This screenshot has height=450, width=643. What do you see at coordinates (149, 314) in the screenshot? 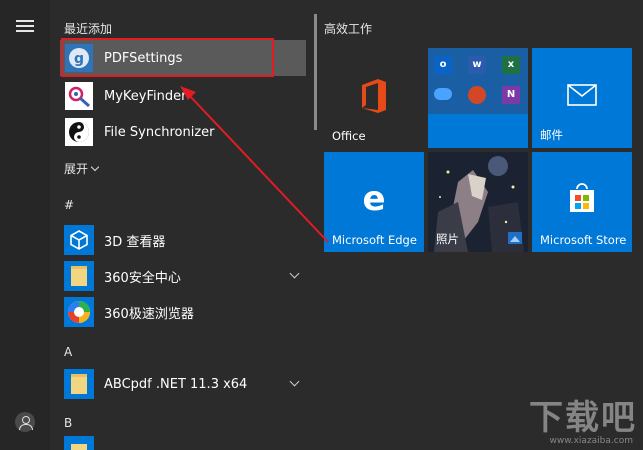
I see `app-label: 360极速浏览器` at bounding box center [149, 314].